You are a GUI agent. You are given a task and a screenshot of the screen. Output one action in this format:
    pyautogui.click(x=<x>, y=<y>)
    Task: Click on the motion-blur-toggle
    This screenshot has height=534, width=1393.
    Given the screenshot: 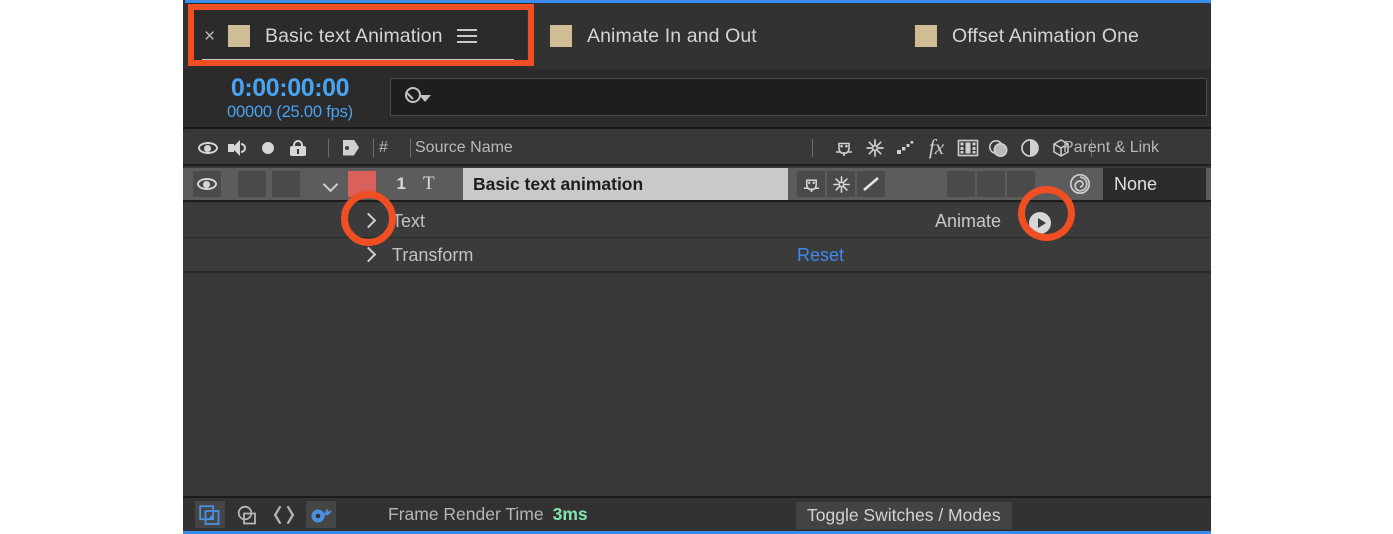 What is the action you would take?
    pyautogui.click(x=961, y=184)
    